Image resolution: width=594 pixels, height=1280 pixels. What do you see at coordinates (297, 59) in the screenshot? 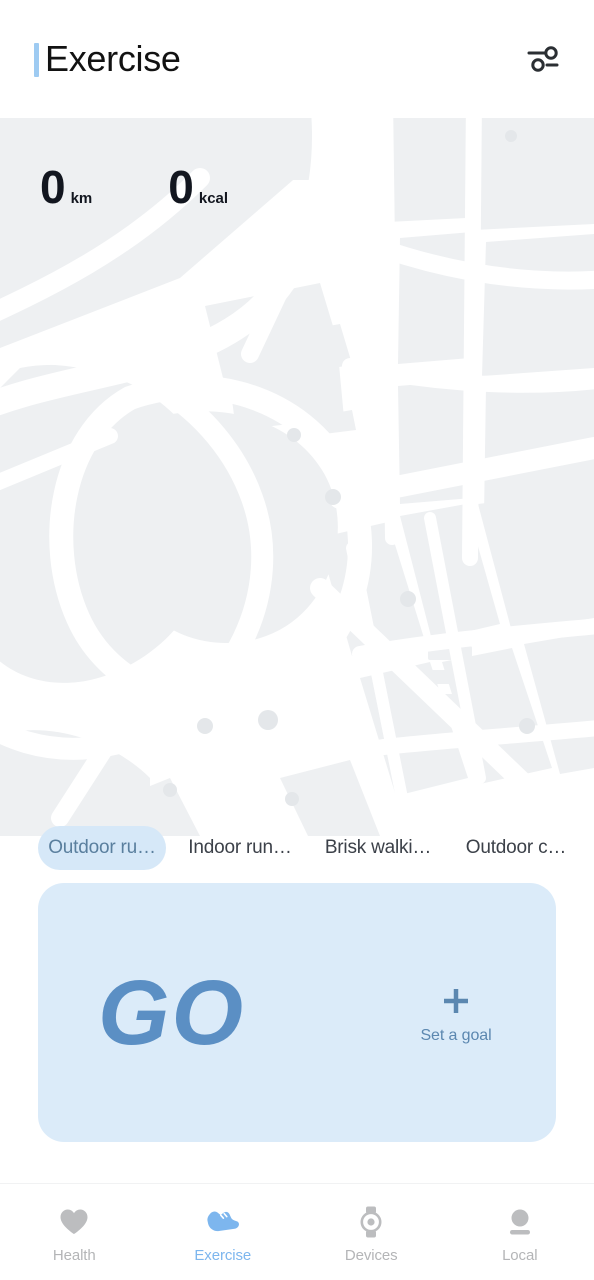
I see `app-header: Exercise` at bounding box center [297, 59].